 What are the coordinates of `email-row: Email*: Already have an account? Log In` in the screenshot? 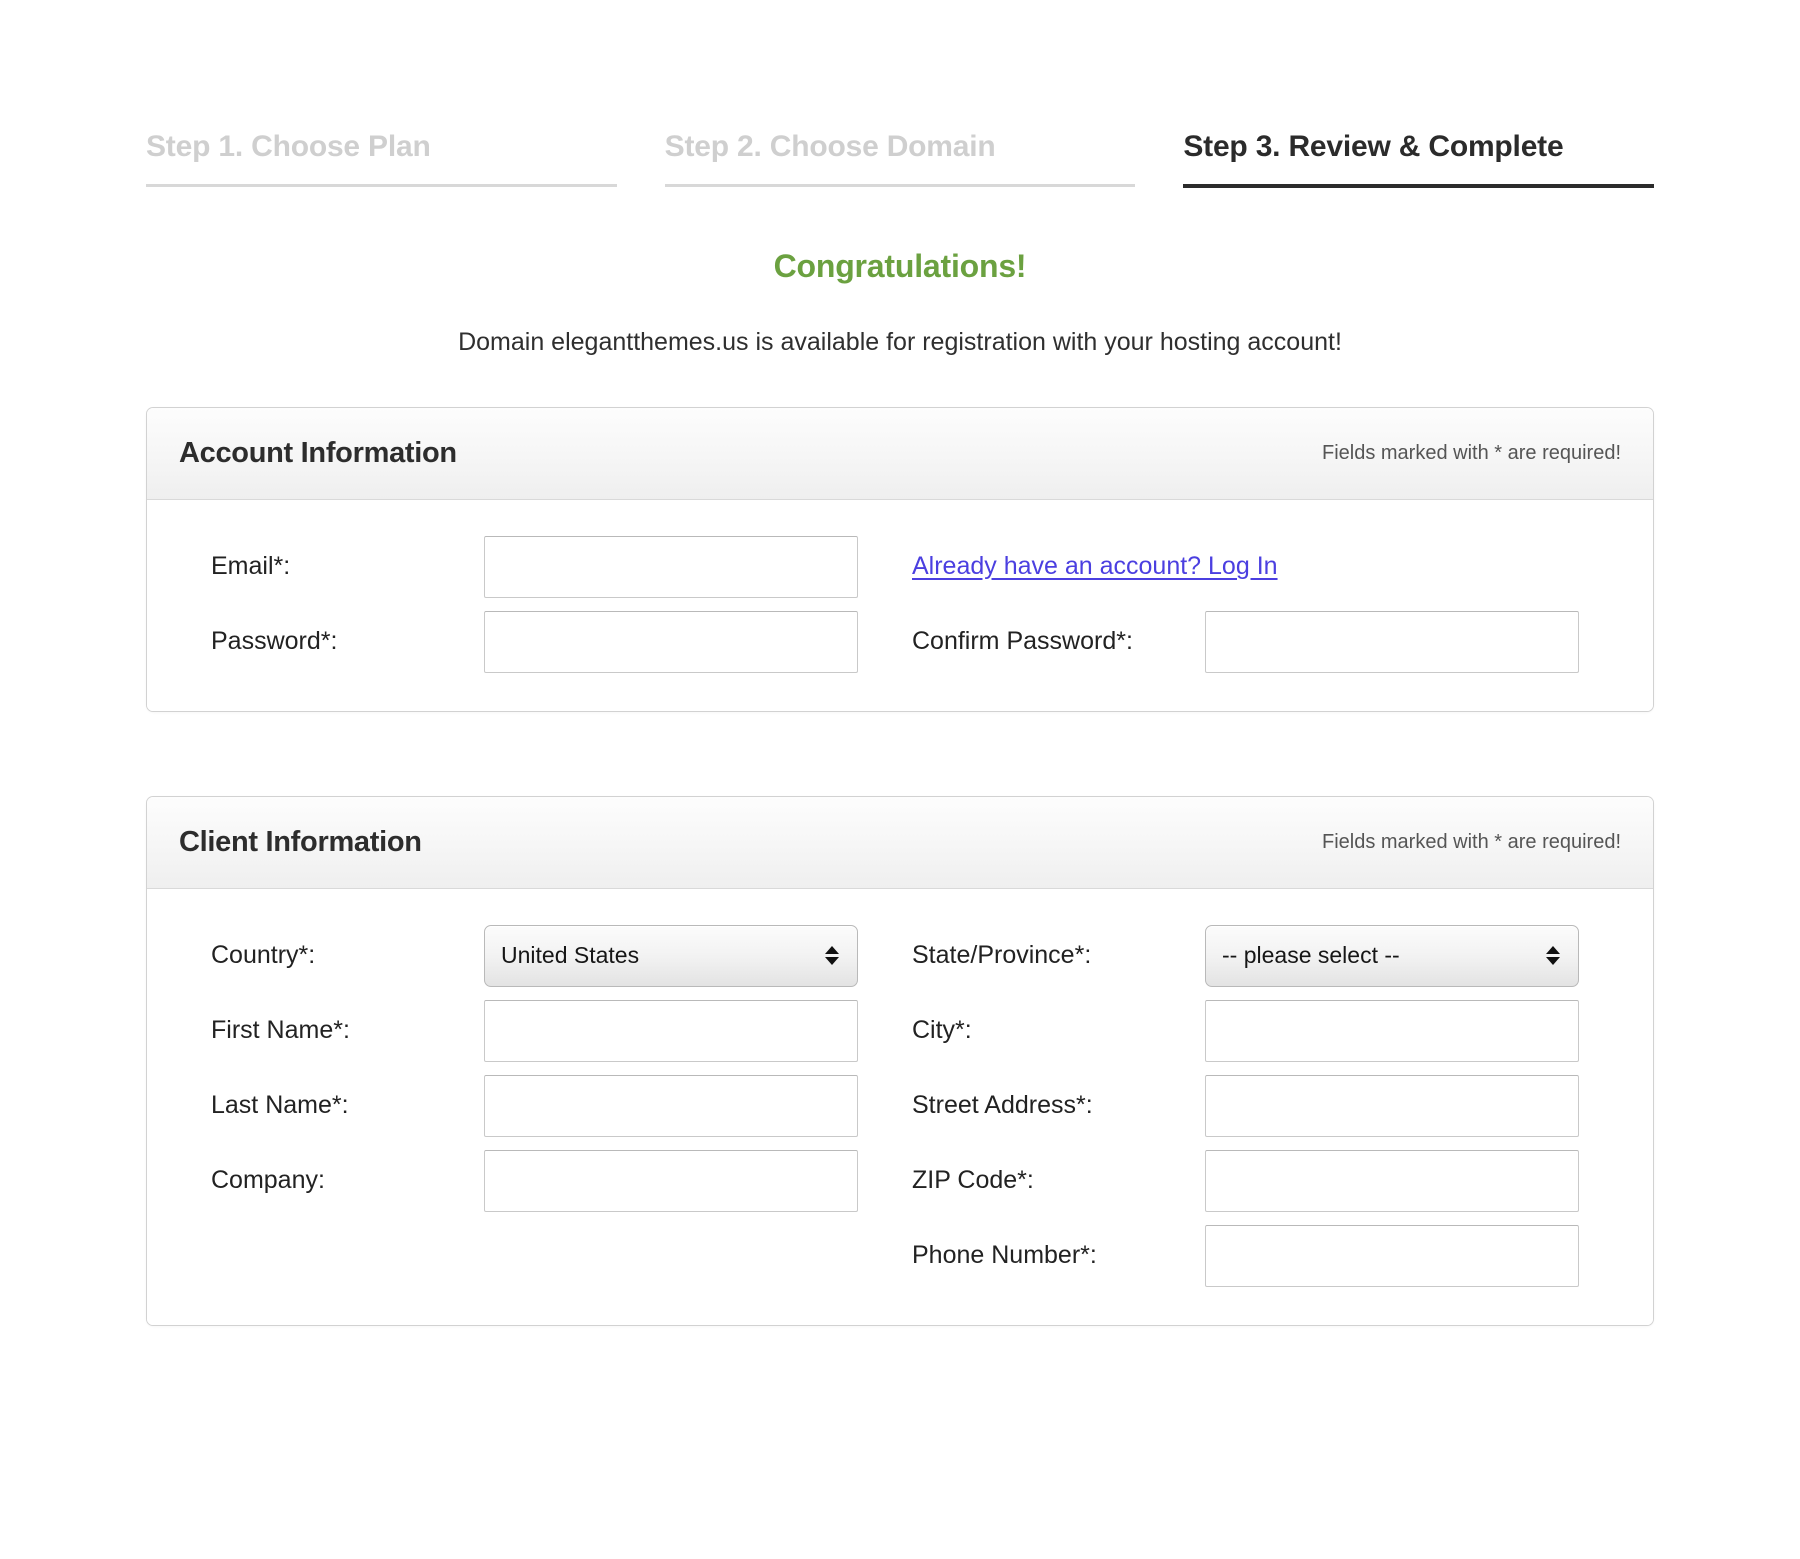 It's located at (900, 566).